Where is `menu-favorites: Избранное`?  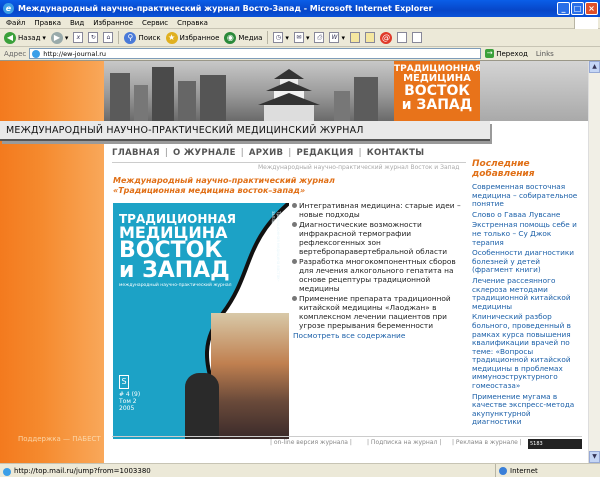 menu-favorites: Избранное is located at coordinates (113, 23).